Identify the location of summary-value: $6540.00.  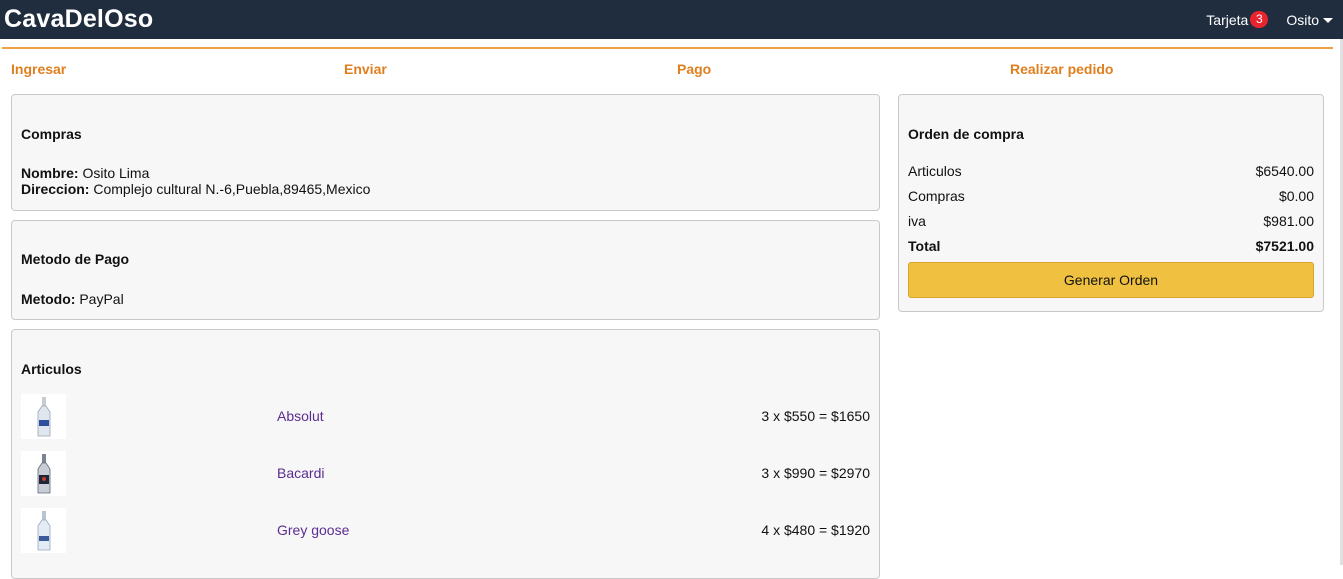
(1284, 171).